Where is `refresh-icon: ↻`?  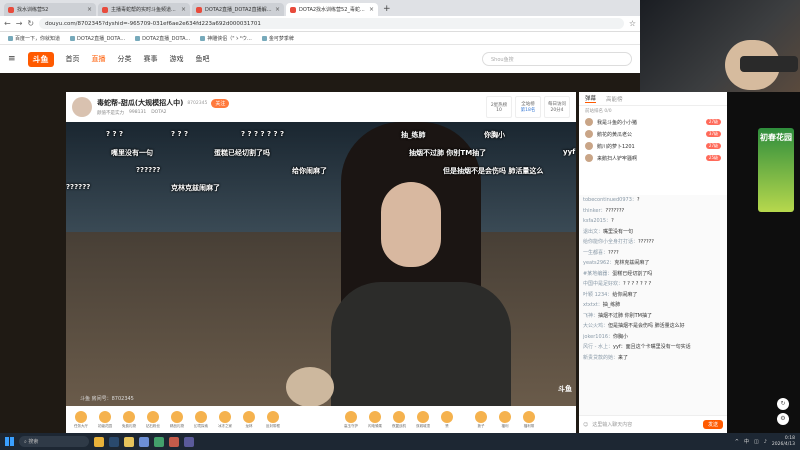 refresh-icon: ↻ is located at coordinates (783, 404).